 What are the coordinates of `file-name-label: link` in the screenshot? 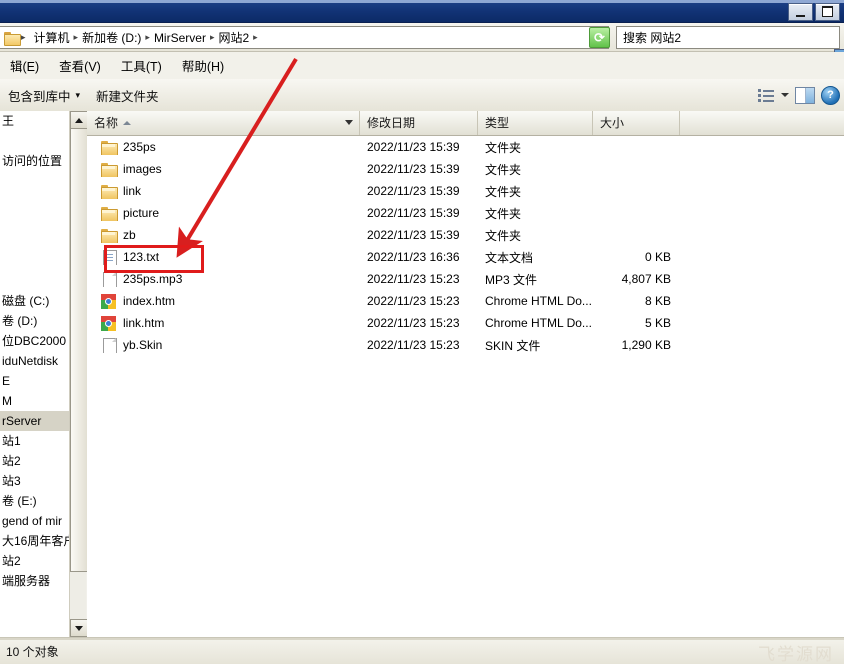 It's located at (132, 191).